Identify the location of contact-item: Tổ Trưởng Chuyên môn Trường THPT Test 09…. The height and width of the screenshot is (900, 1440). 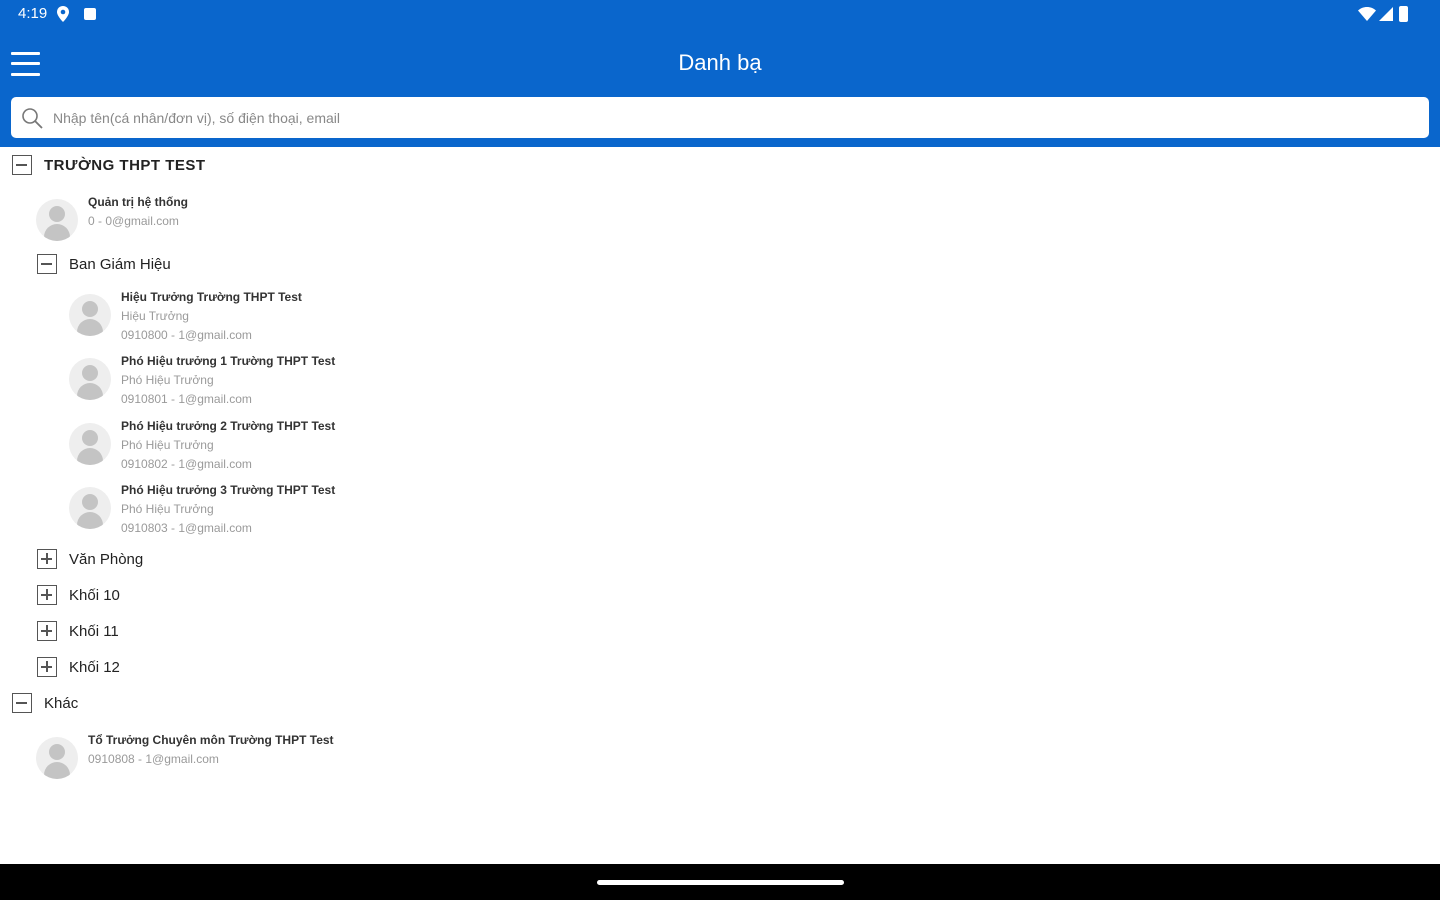
(185, 755).